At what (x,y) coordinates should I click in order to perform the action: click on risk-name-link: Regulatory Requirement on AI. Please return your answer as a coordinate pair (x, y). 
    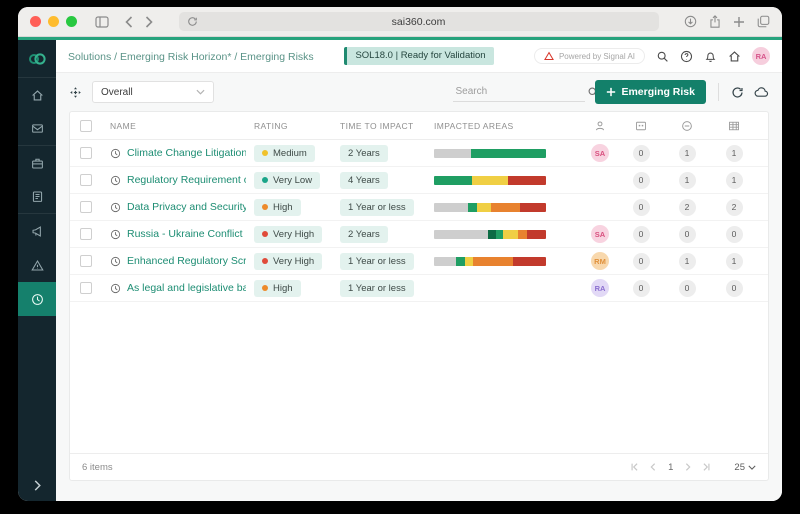
    Looking at the image, I should click on (186, 180).